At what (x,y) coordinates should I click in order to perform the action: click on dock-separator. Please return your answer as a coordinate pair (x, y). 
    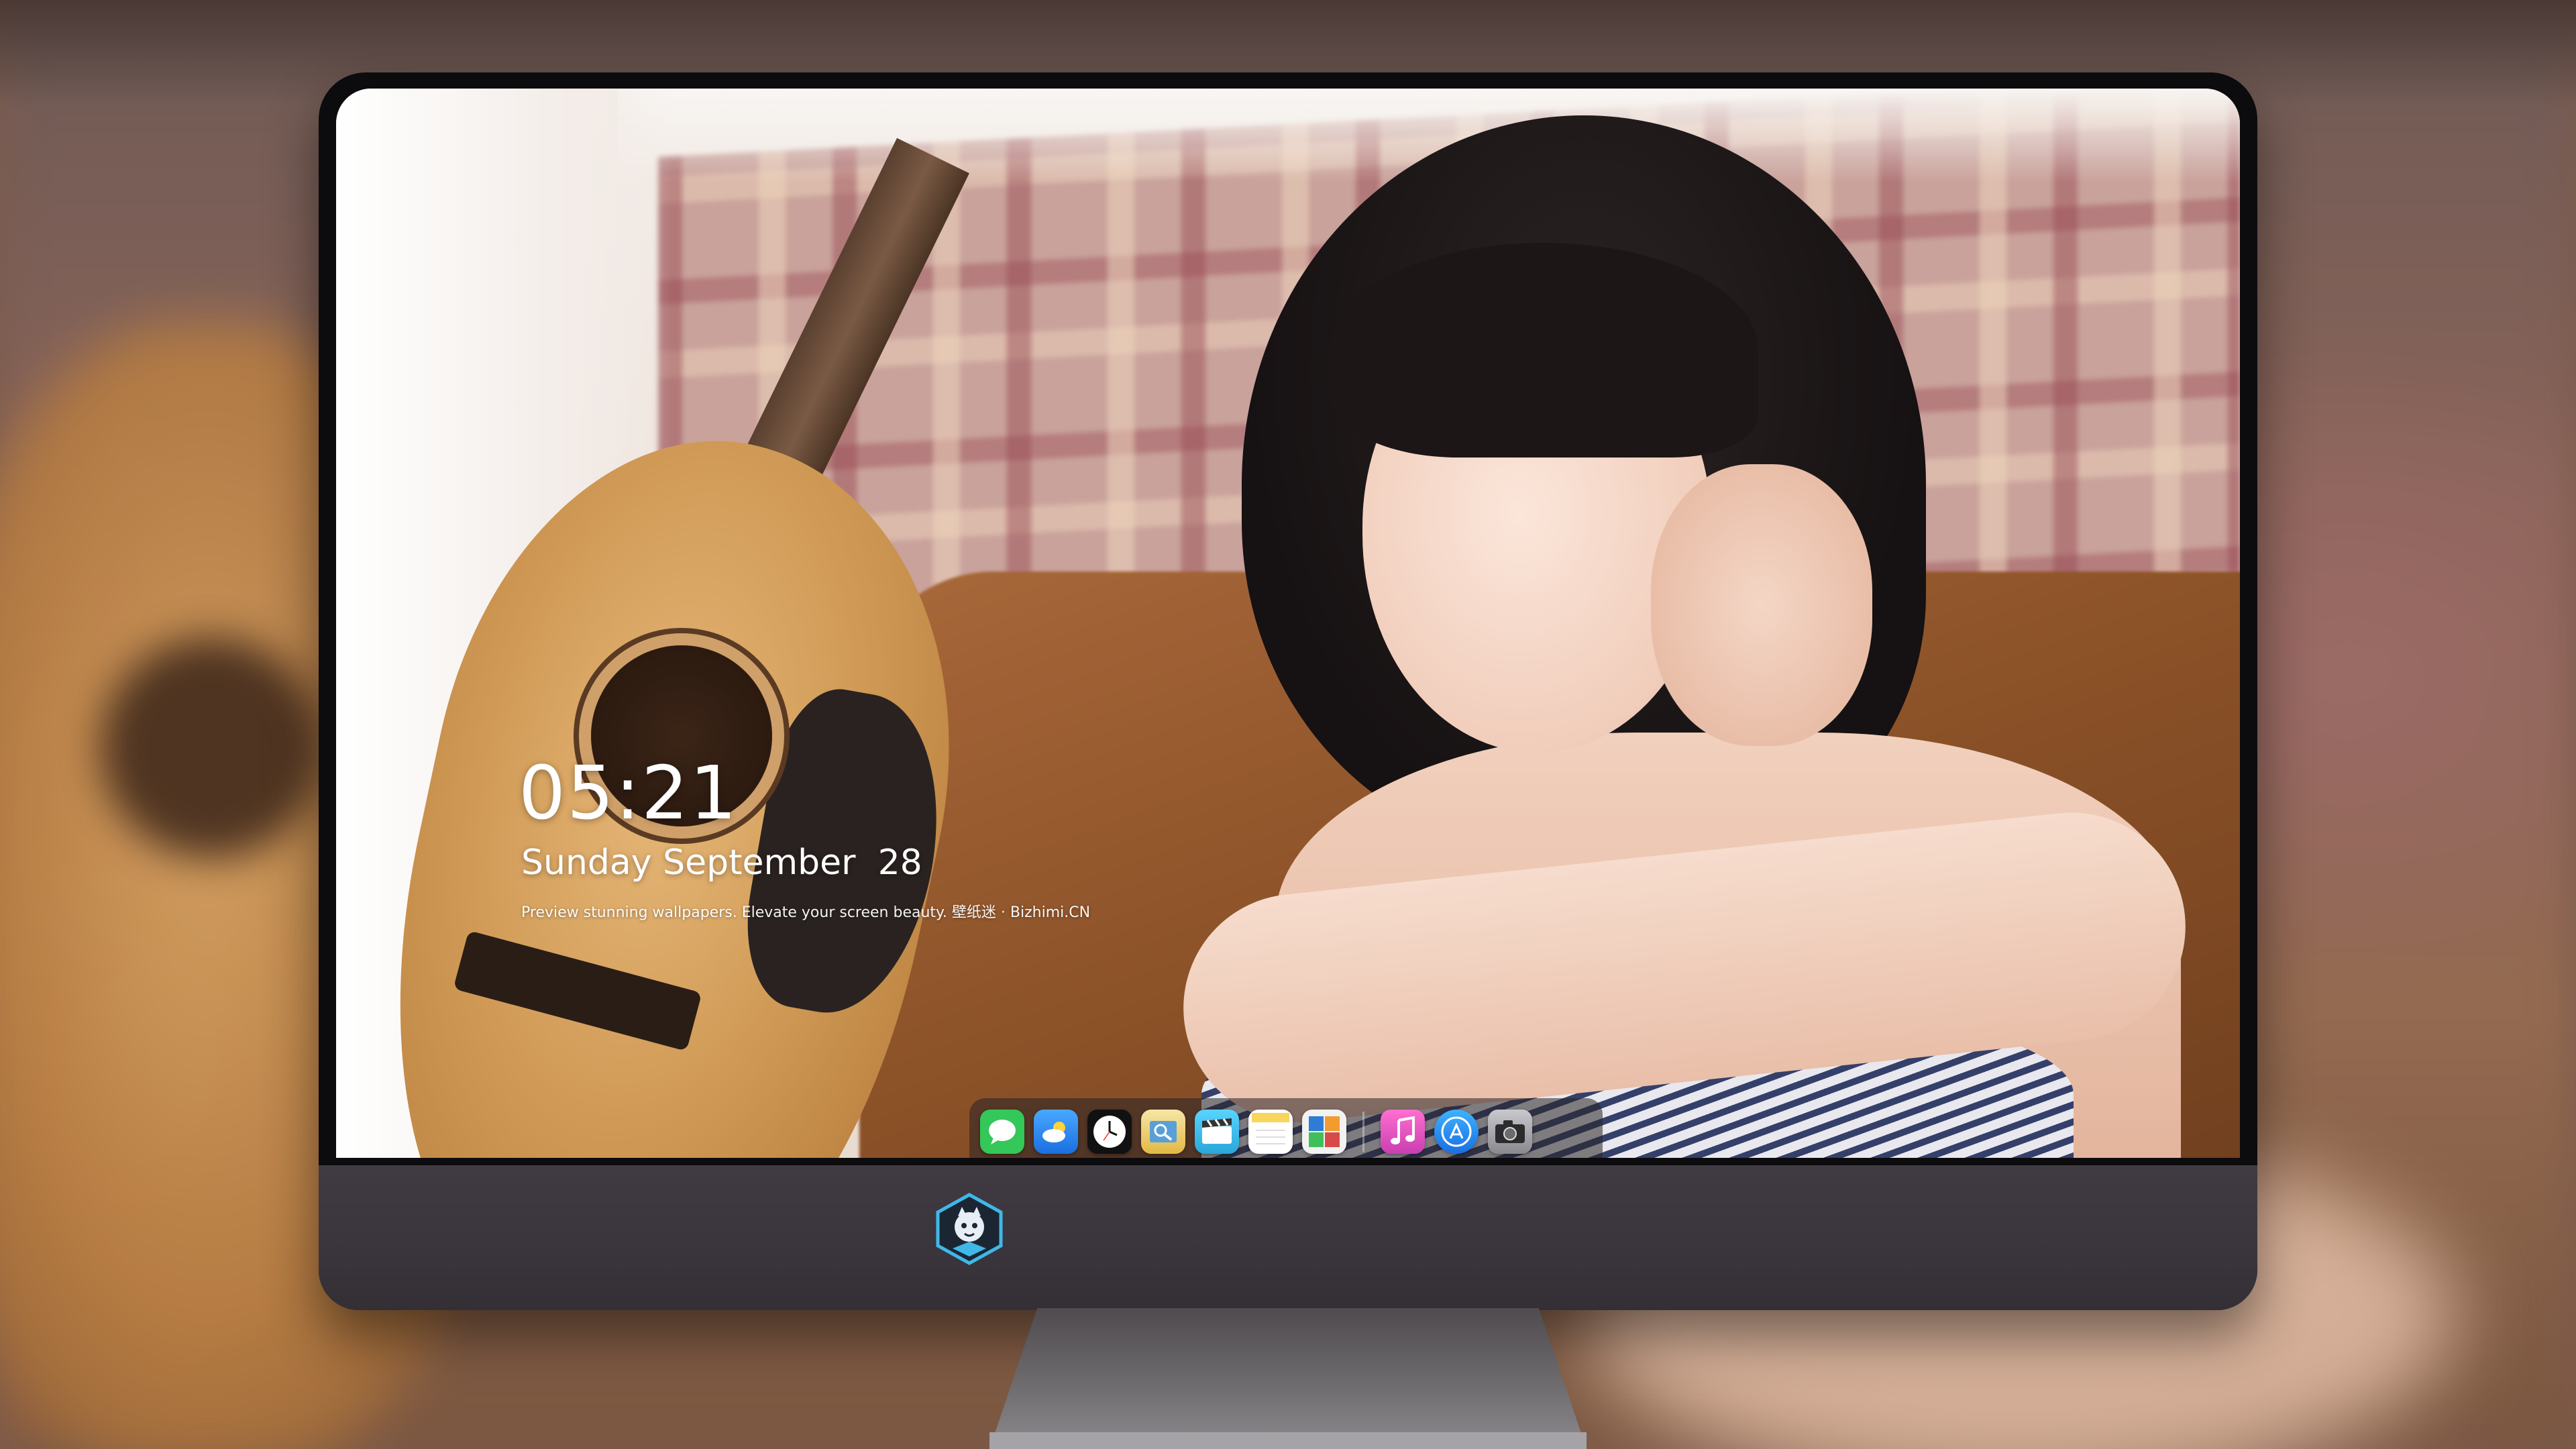
    Looking at the image, I should click on (1363, 1132).